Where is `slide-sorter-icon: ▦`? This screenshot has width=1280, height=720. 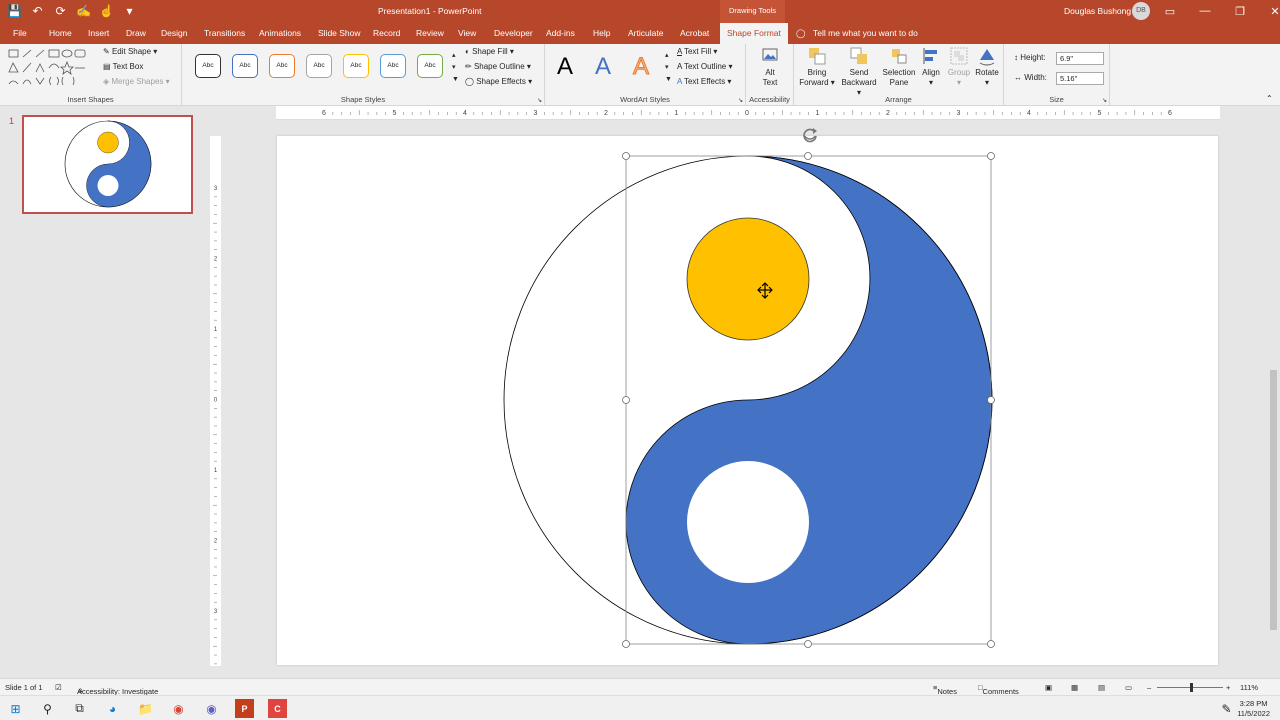
slide-sorter-icon: ▦ is located at coordinates (1074, 687).